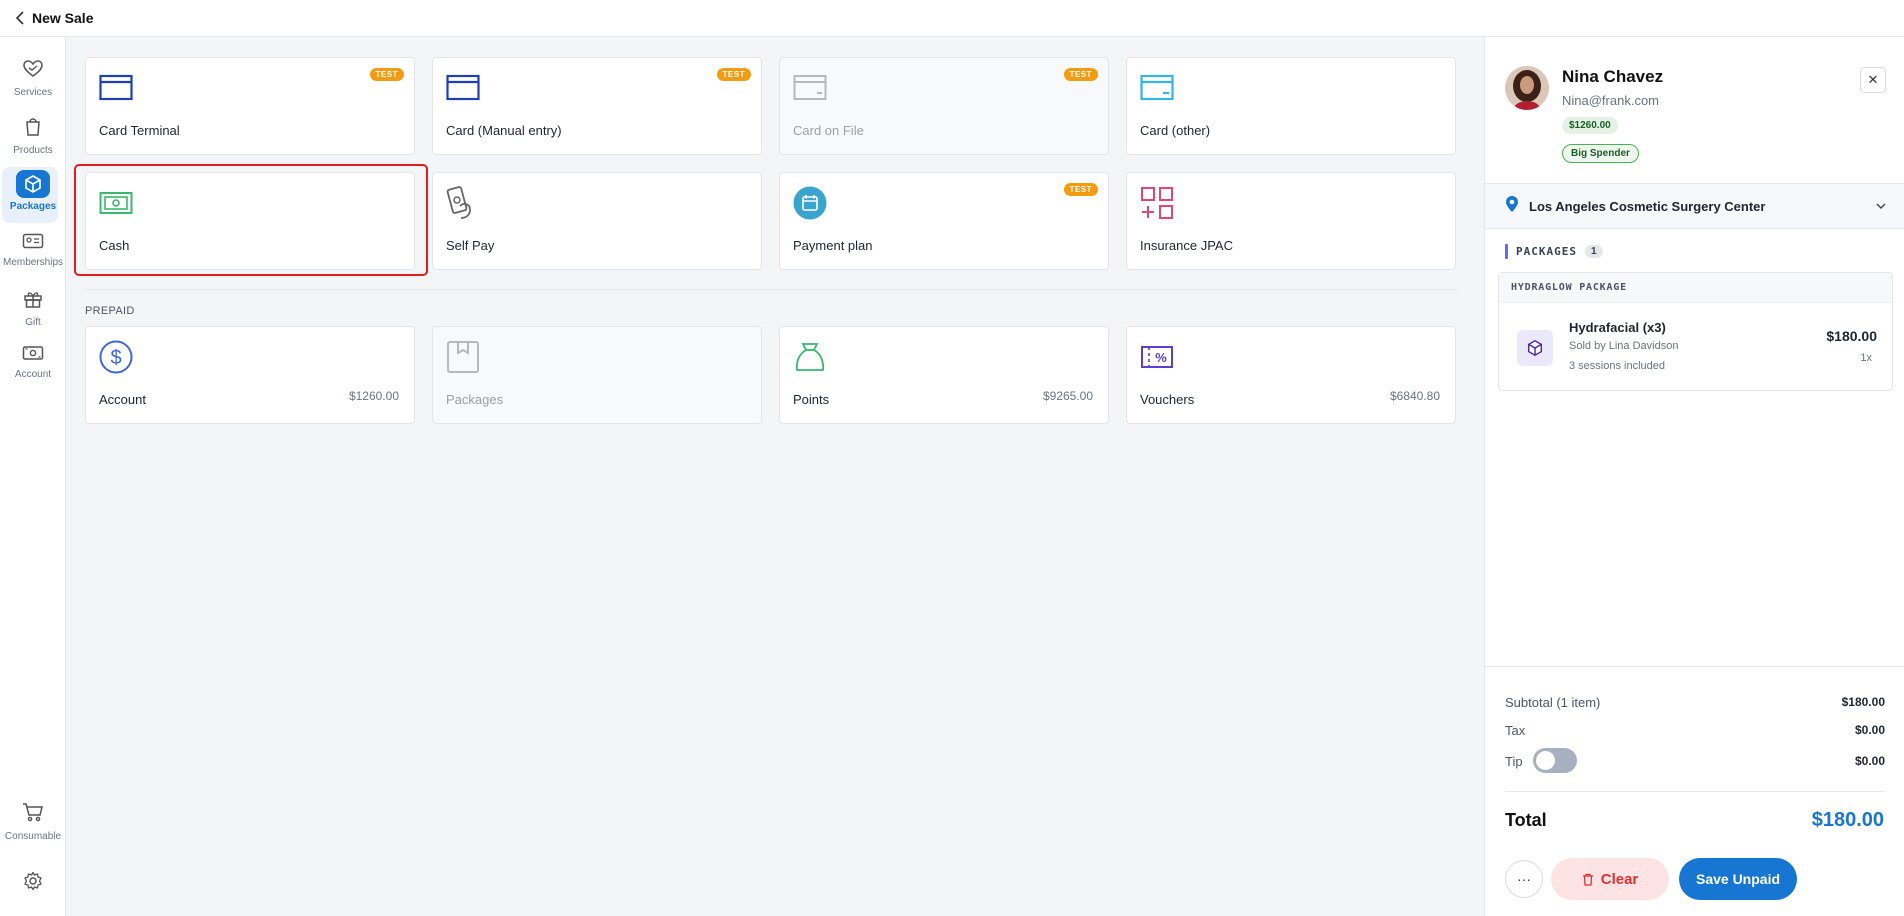  Describe the element at coordinates (33, 71) in the screenshot. I see `heart-hand-icon` at that location.